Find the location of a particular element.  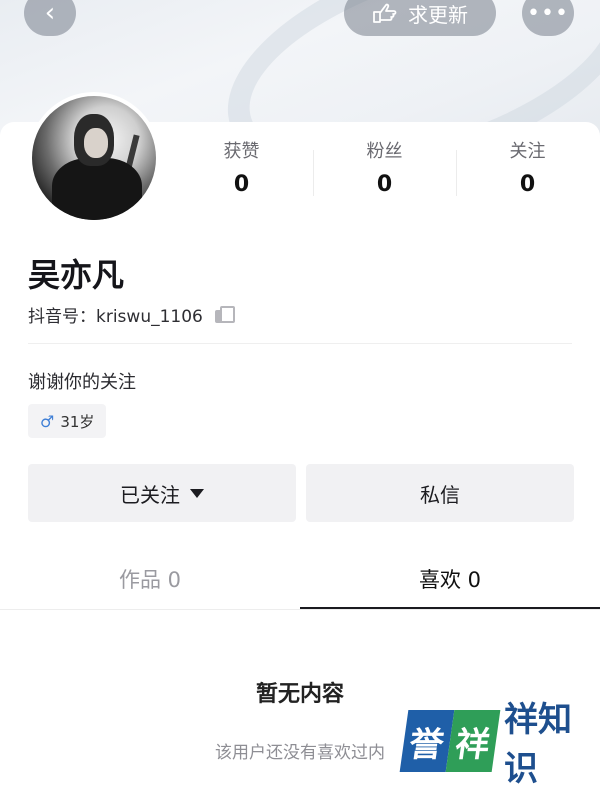

stat-following: 关注 0 is located at coordinates (527, 173).